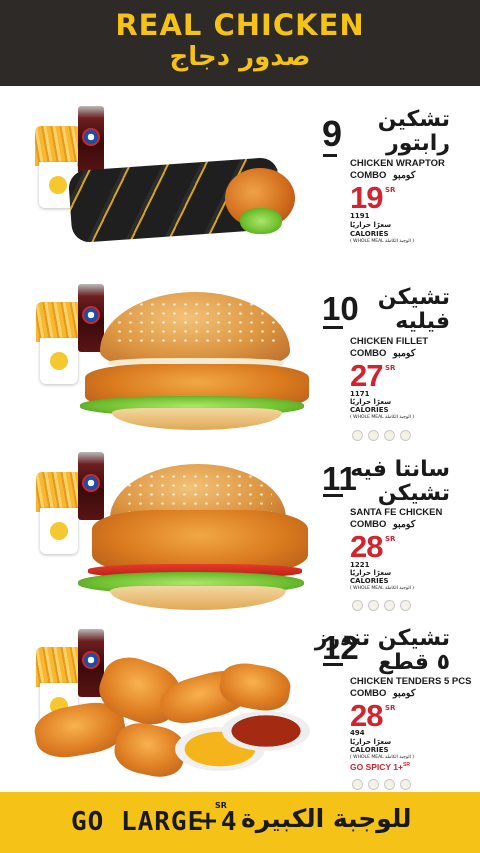 The image size is (480, 853). I want to click on wraptor-combo-photo, so click(175, 177).